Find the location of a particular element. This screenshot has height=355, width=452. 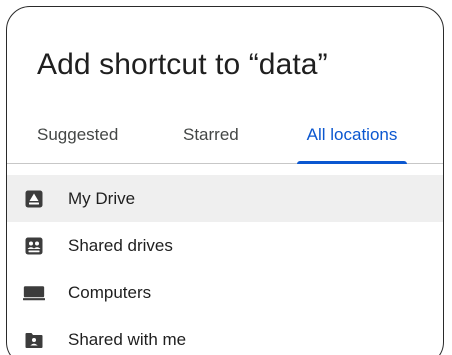

location-item-label: Computers is located at coordinates (110, 292).